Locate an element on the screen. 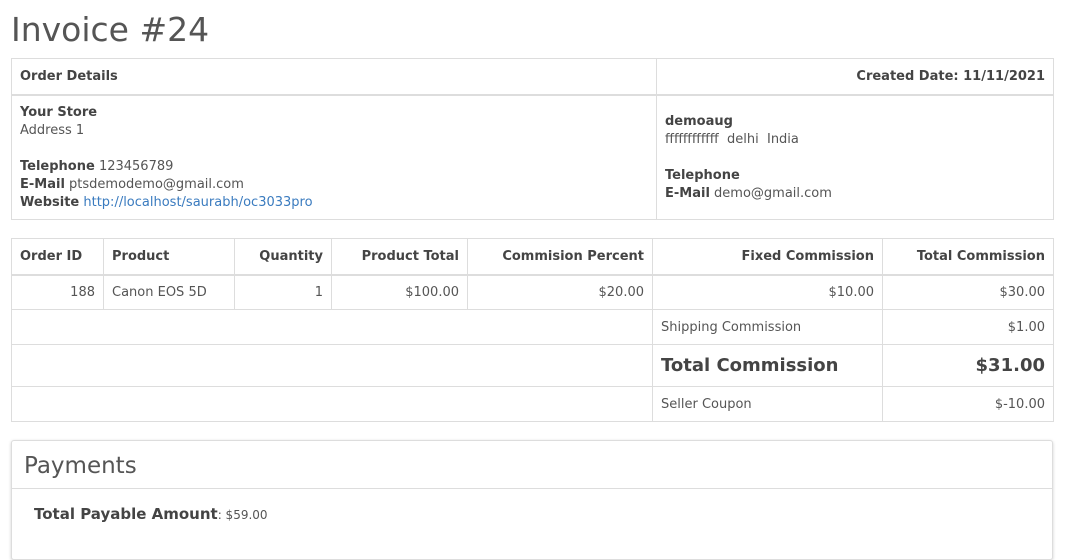 This screenshot has width=1067, height=560. shipping-commission-label: Shipping Commission is located at coordinates (767, 327).